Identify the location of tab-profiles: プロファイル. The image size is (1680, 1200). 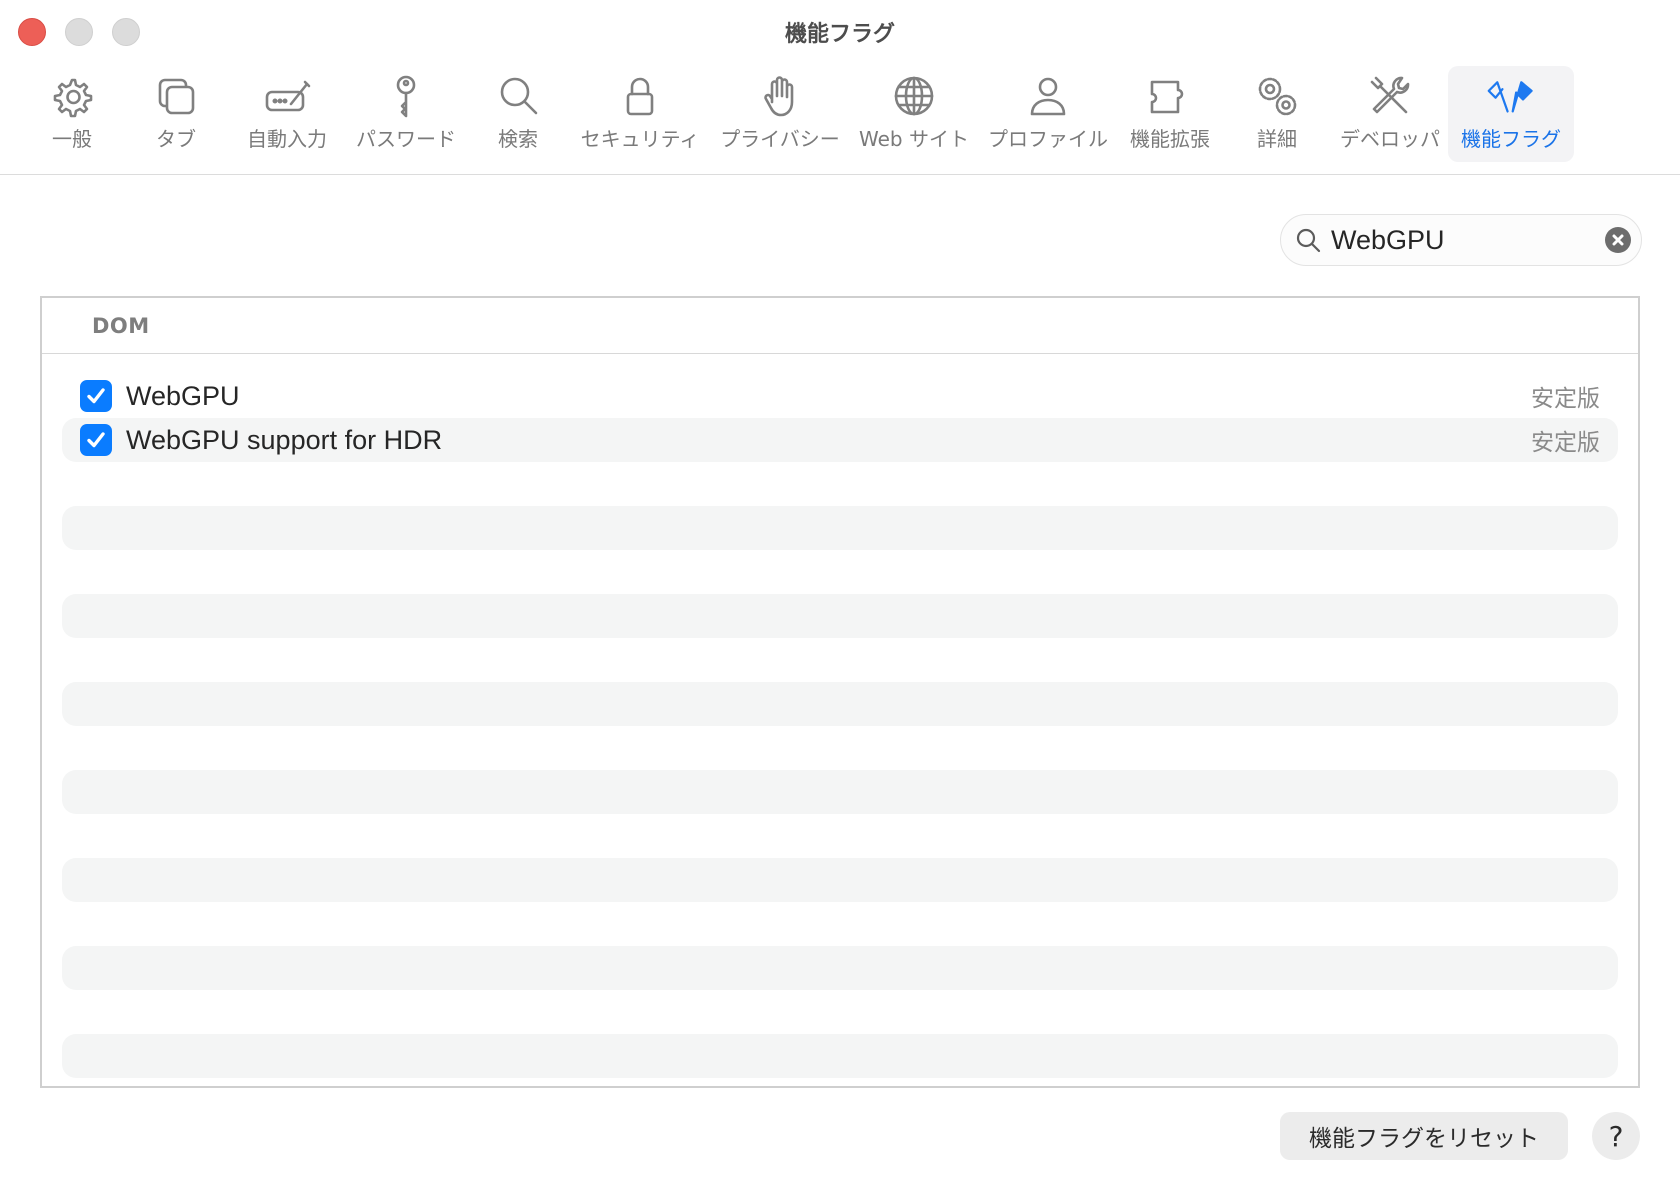
(1048, 114).